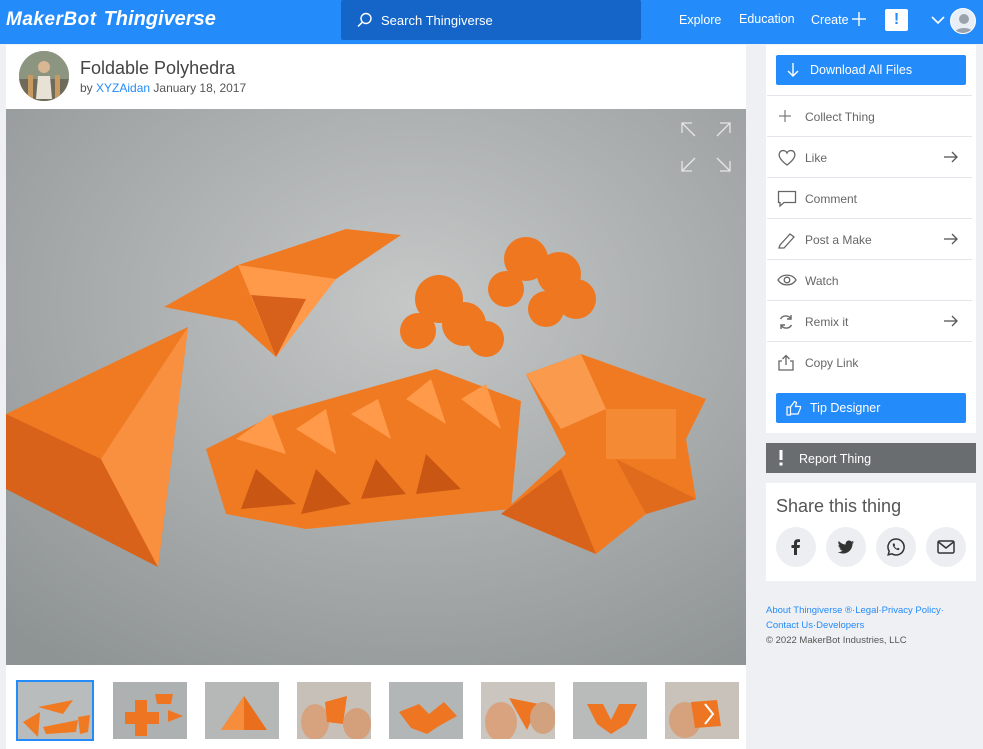 The height and width of the screenshot is (749, 983). I want to click on footer-copyright: © 2022 MakerBot Industries, LLC, so click(836, 640).